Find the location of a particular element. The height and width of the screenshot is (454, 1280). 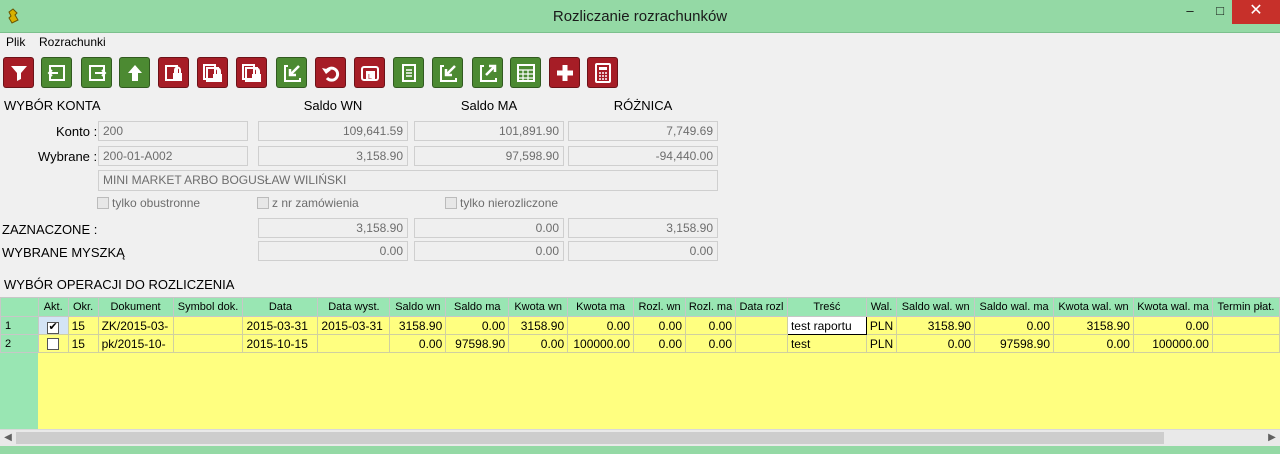

column-header: Rozl. wn is located at coordinates (660, 307).